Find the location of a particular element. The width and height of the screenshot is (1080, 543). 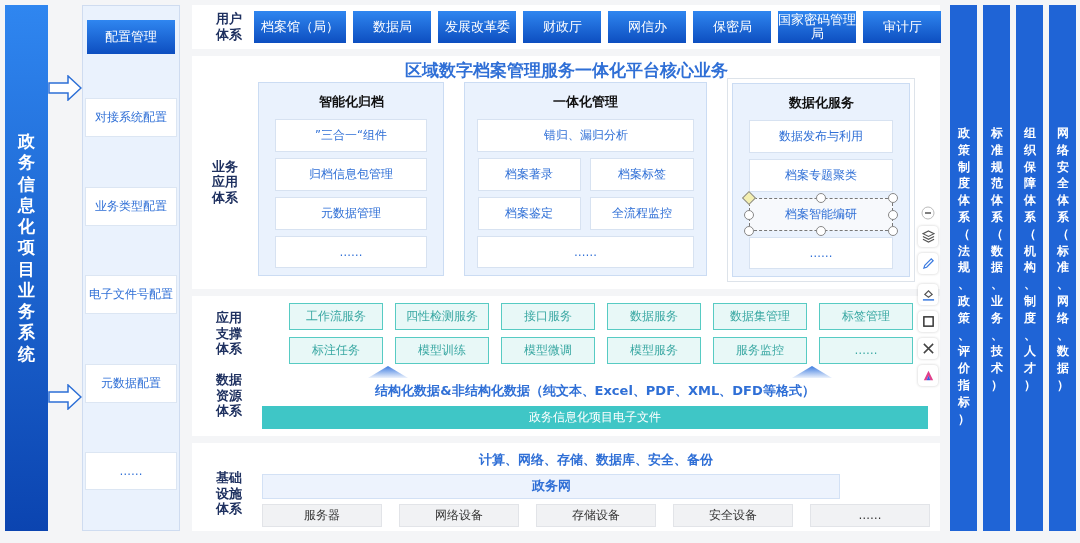

infra-summary: 计算、网络、存储、数据库、安全、备份 is located at coordinates (596, 460).